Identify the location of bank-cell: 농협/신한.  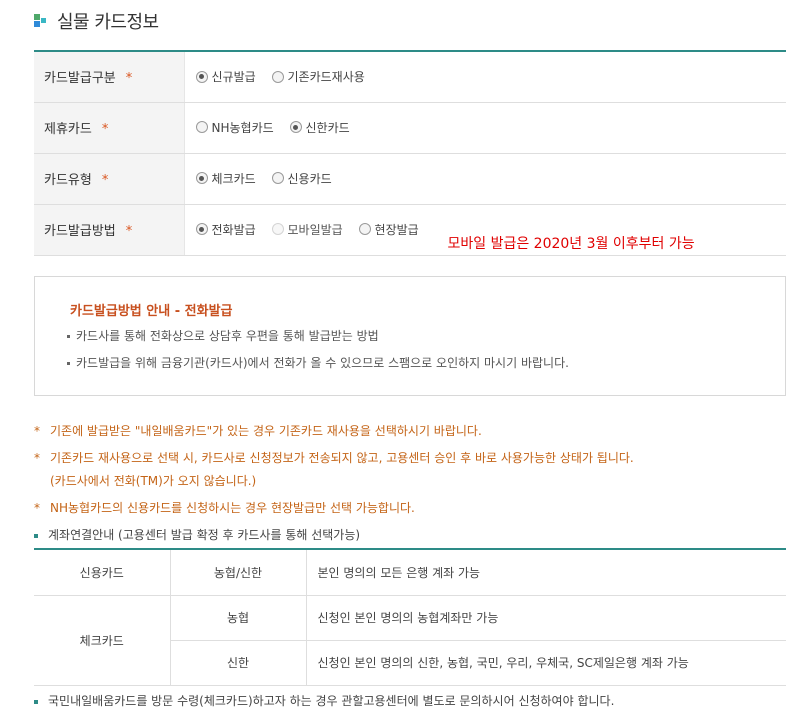
(238, 572).